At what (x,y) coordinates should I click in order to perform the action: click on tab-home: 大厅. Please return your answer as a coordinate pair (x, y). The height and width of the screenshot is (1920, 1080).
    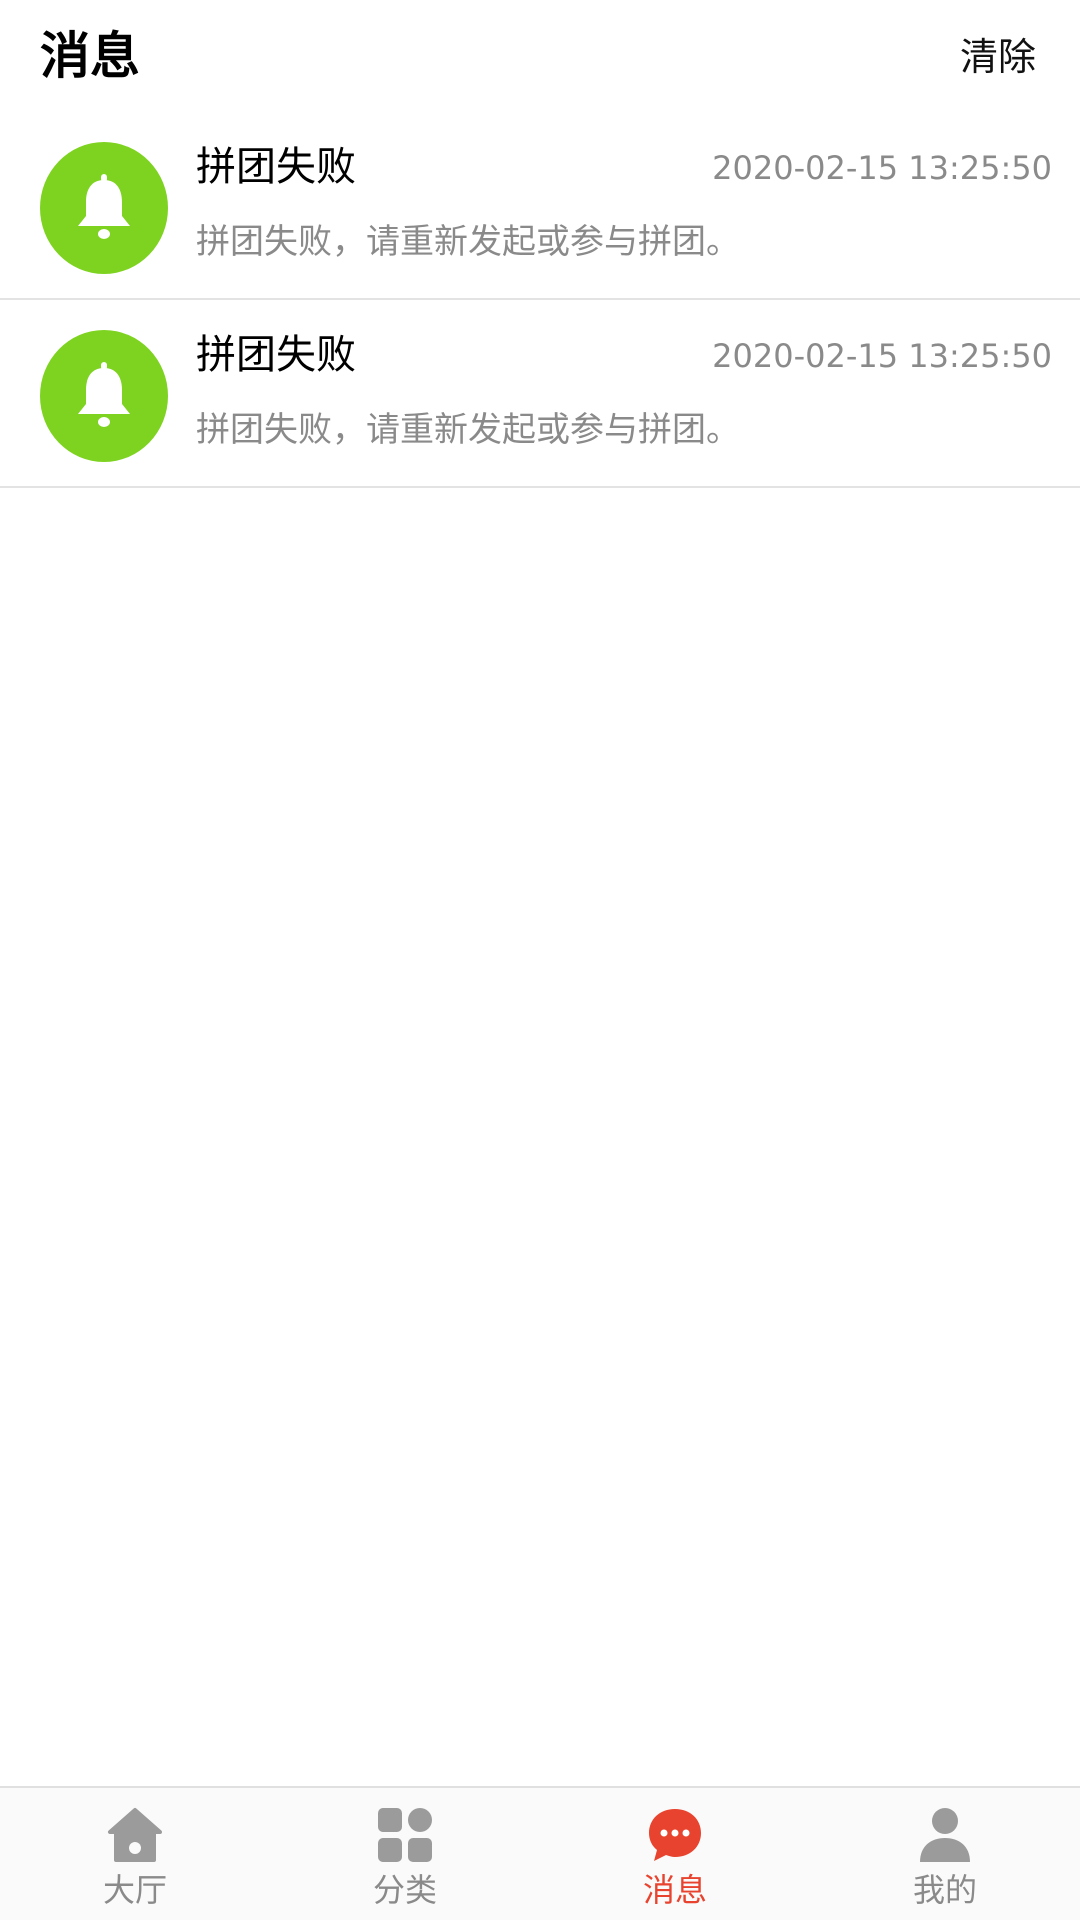
    Looking at the image, I should click on (135, 1854).